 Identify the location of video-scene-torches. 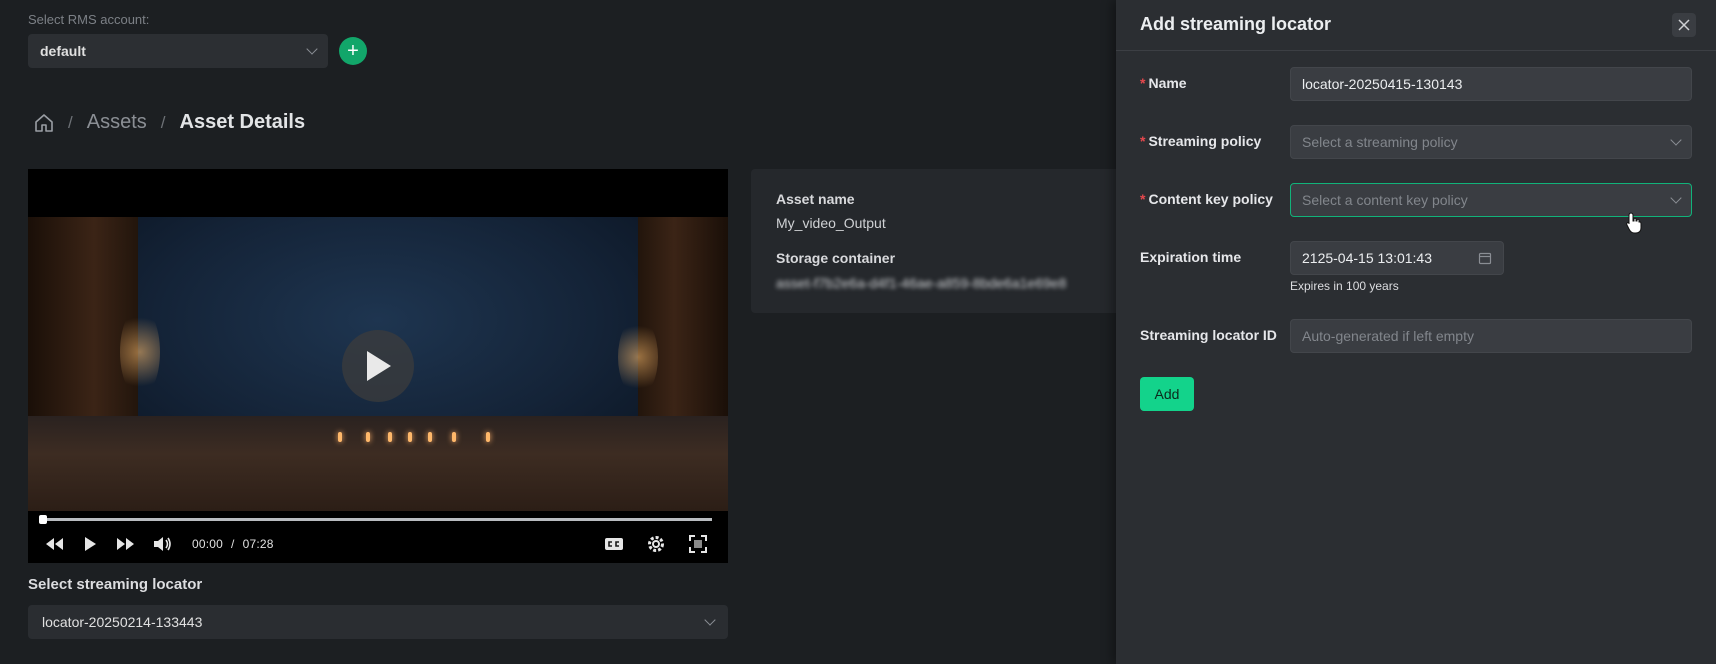
(413, 442).